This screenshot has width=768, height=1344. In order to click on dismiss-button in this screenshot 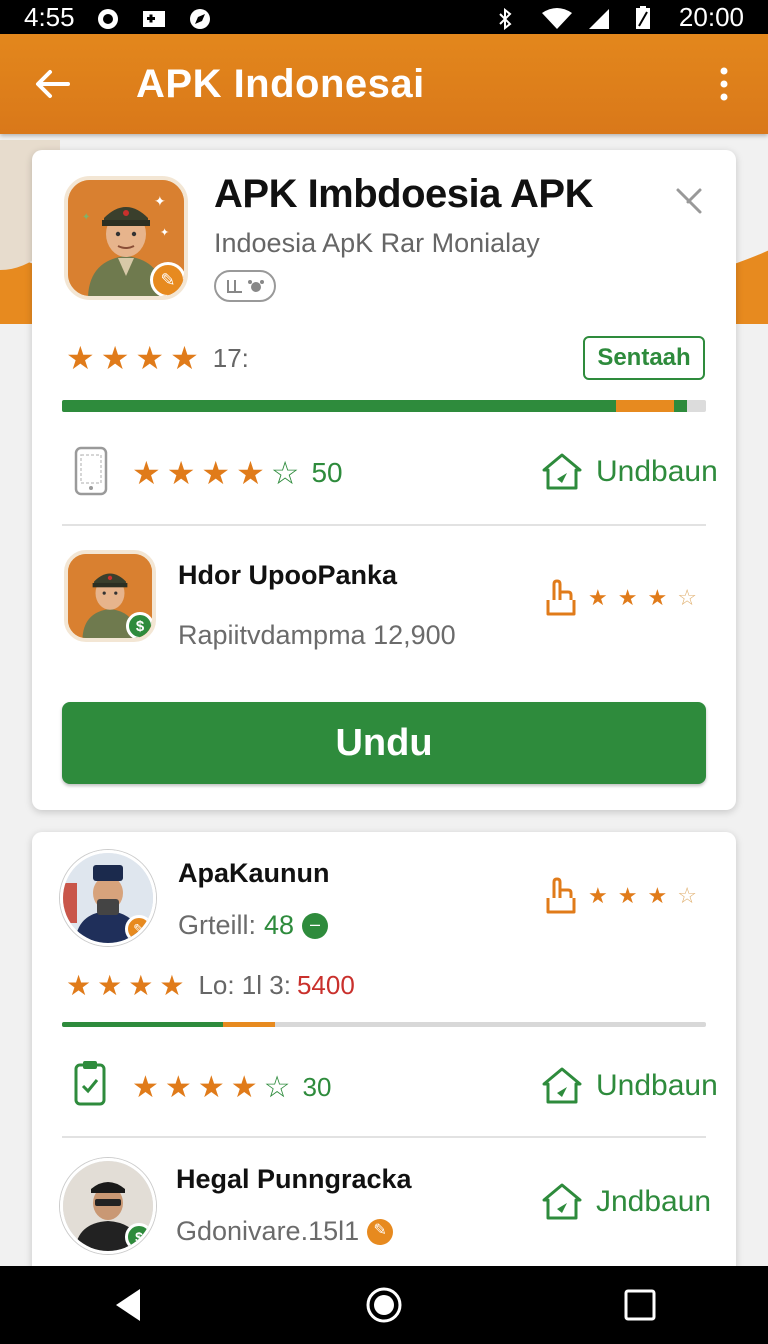, I will do `click(689, 203)`.